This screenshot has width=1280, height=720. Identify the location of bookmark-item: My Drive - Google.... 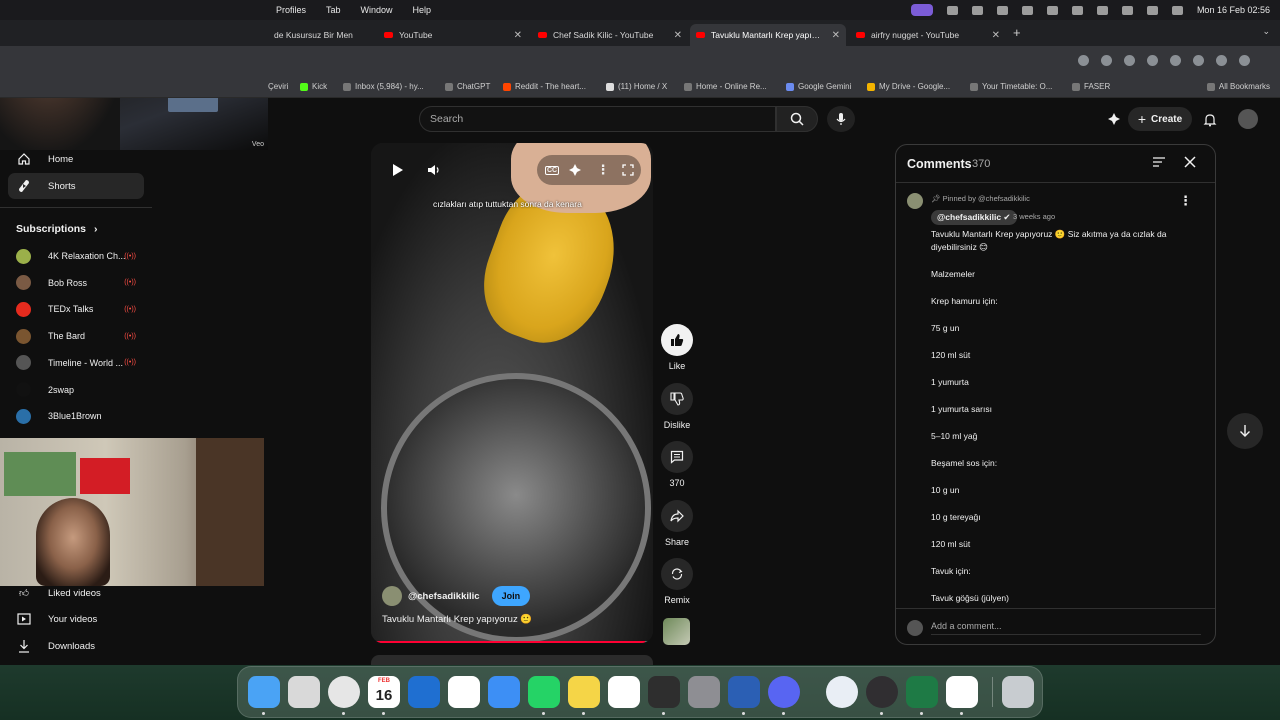
(908, 86).